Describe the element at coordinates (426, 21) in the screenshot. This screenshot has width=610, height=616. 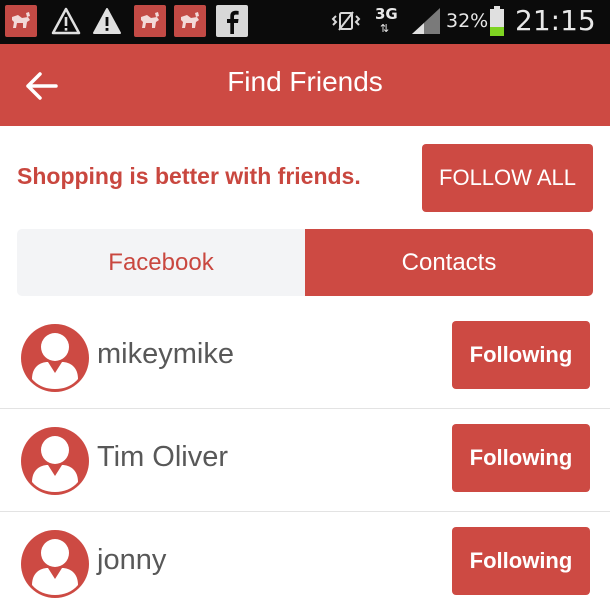
I see `signal-icon` at that location.